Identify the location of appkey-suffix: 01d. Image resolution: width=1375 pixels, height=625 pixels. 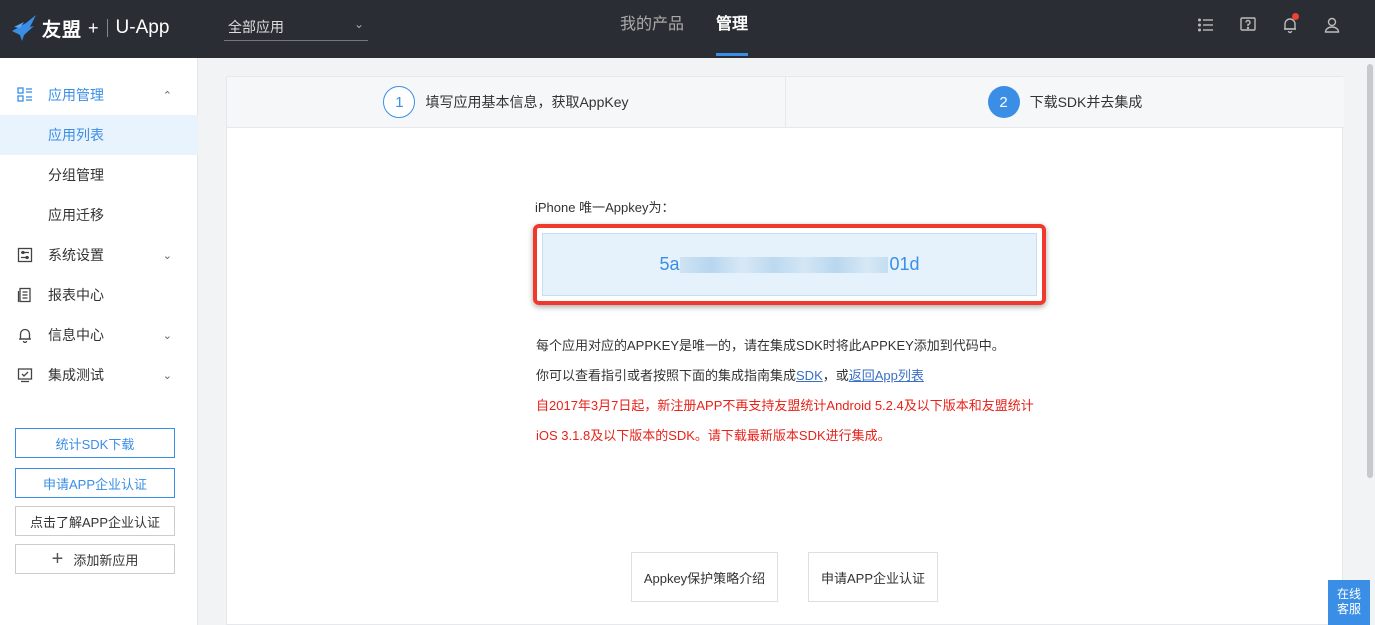
(904, 264).